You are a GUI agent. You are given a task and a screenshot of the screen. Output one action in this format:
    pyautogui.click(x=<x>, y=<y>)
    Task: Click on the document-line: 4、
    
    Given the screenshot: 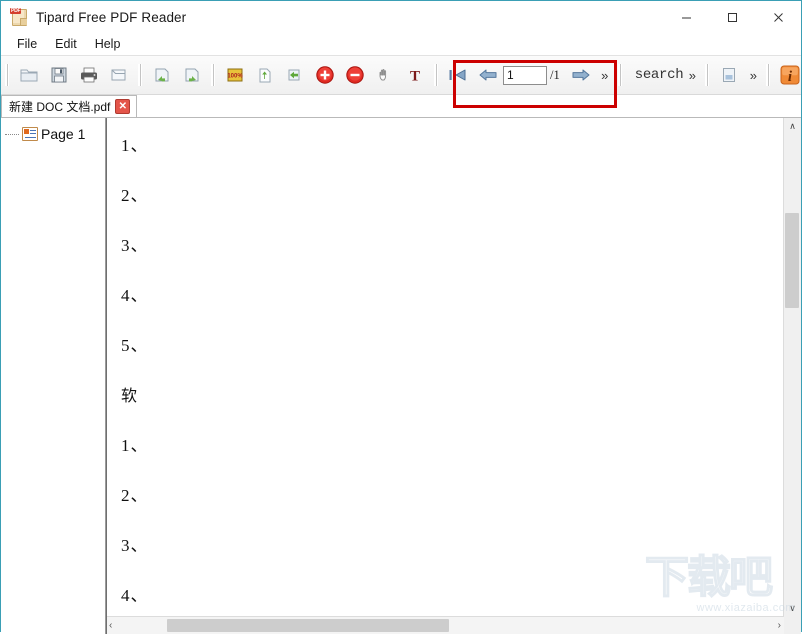 What is the action you would take?
    pyautogui.click(x=135, y=295)
    